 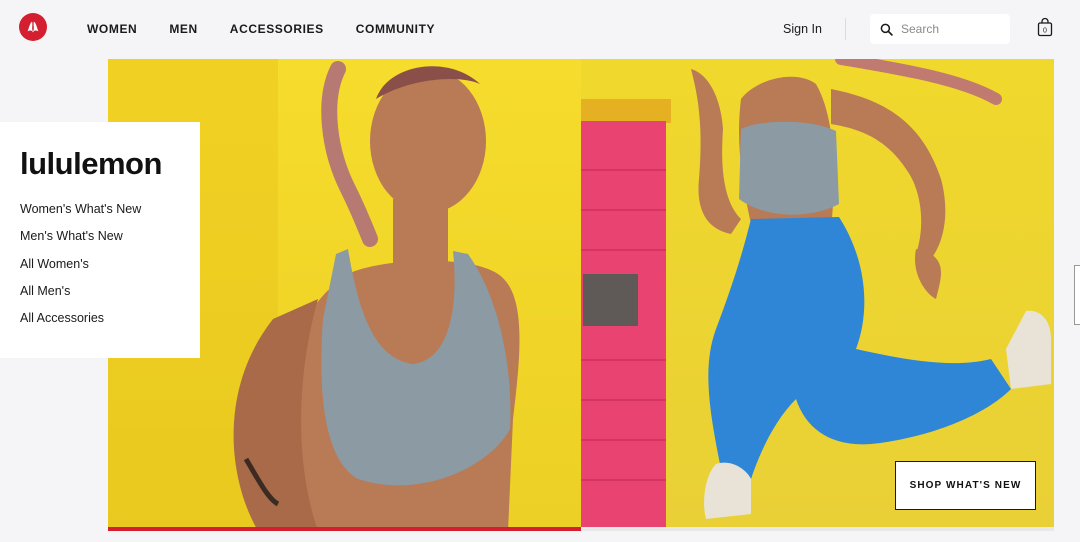 I want to click on sign-in-link: Sign In, so click(x=802, y=29).